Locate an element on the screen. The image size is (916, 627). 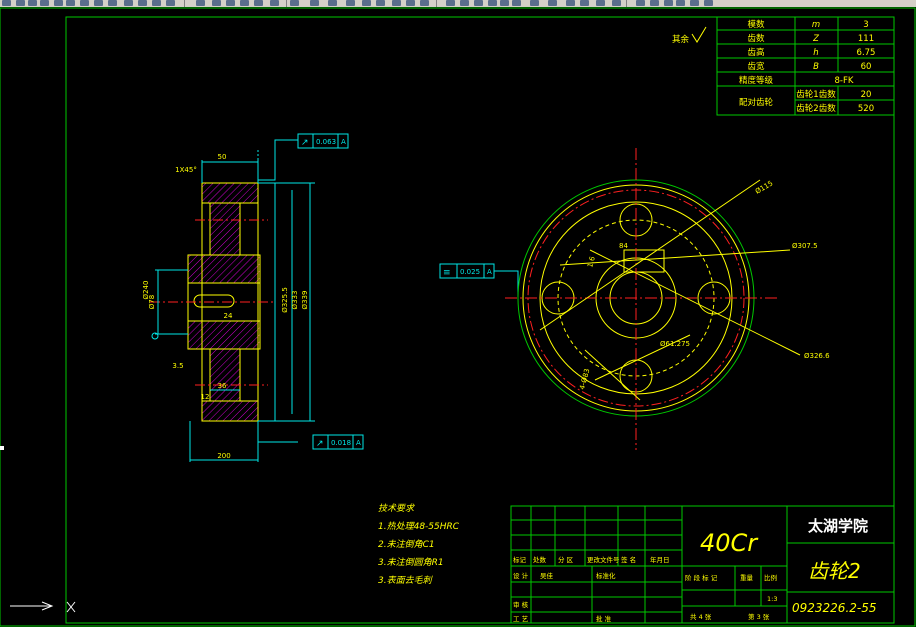
tolerance-2-symbol: ↗ is located at coordinates (320, 444).